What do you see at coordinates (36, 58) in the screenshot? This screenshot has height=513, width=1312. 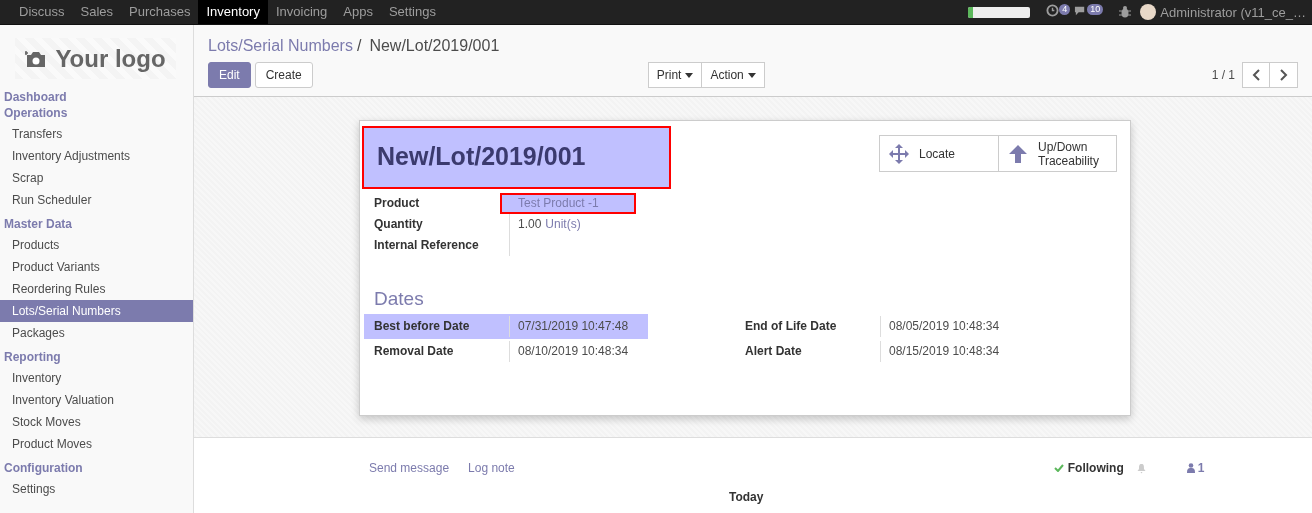 I see `camera-icon` at bounding box center [36, 58].